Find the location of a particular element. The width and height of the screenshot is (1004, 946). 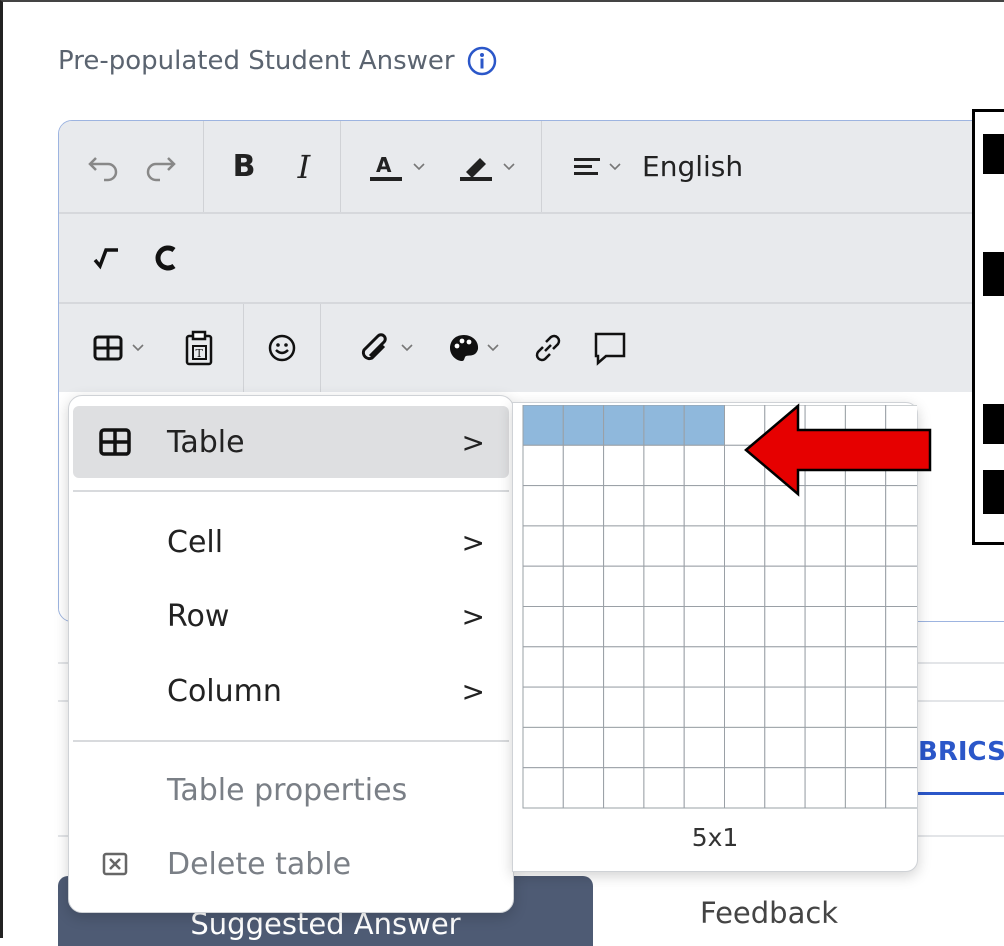

text-color-icon: A is located at coordinates (396, 167).